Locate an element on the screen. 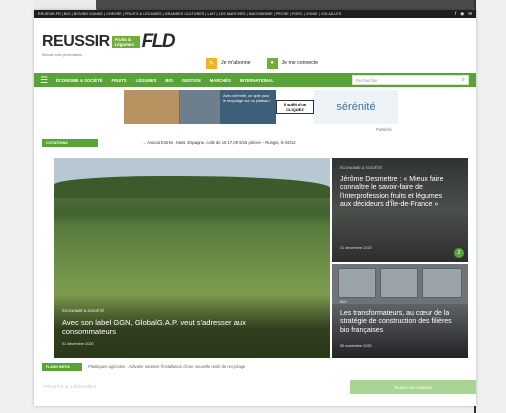 This screenshot has height=413, width=506. side2-date: 30 novembre 2020 is located at coordinates (356, 346).